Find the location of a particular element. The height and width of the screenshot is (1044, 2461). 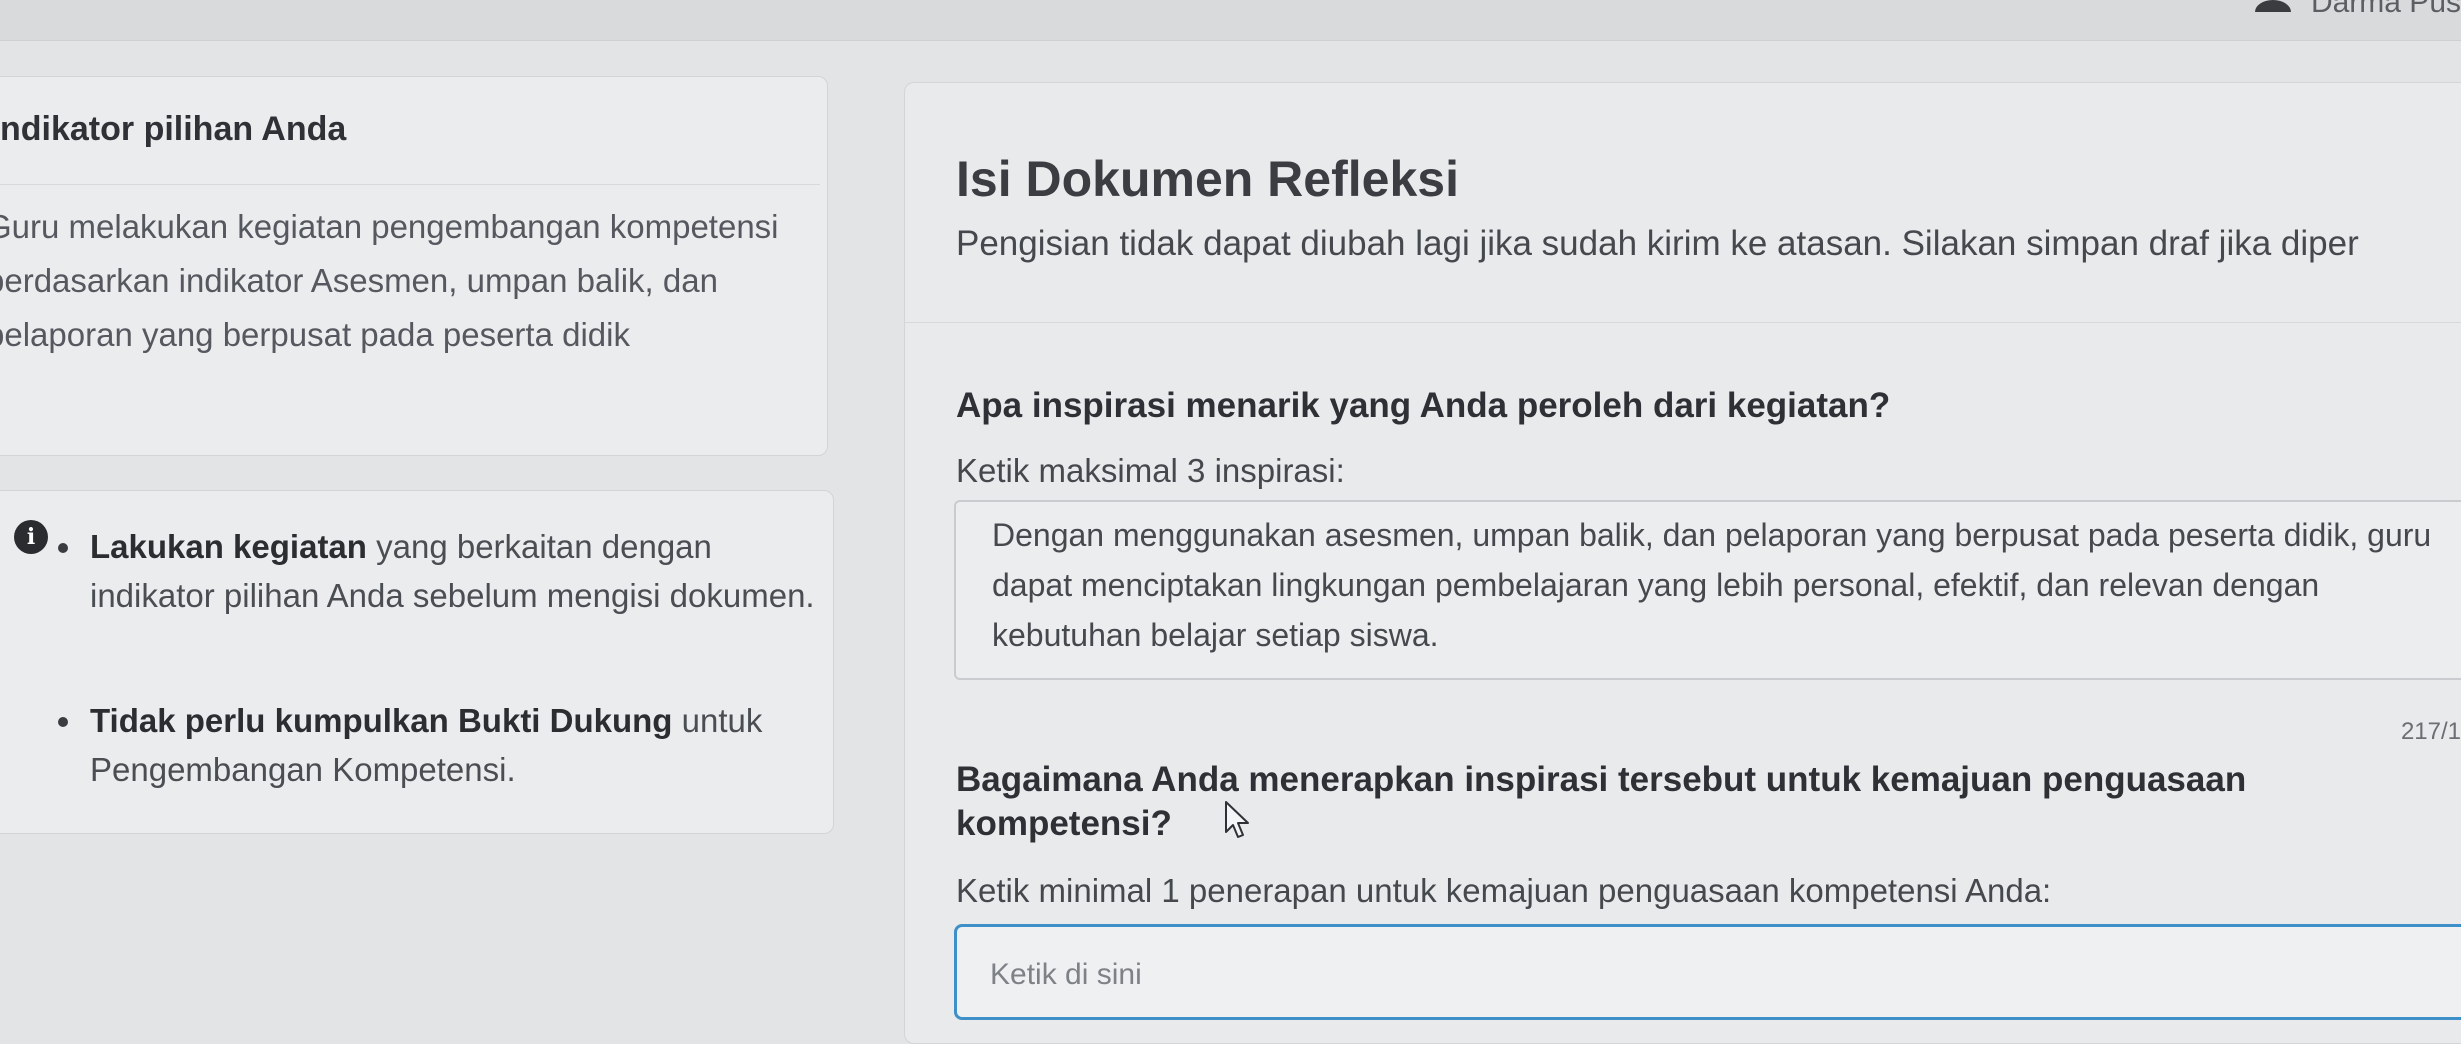

application-textarea-placeholder: Ketik di sini is located at coordinates (1066, 975).